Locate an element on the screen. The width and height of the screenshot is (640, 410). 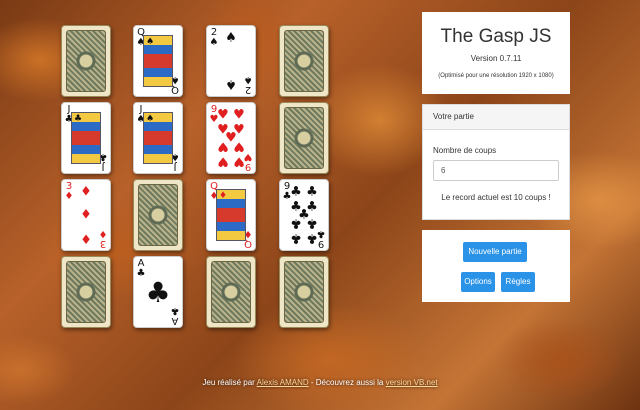
author-link: Alexis AMAND is located at coordinates (283, 382).